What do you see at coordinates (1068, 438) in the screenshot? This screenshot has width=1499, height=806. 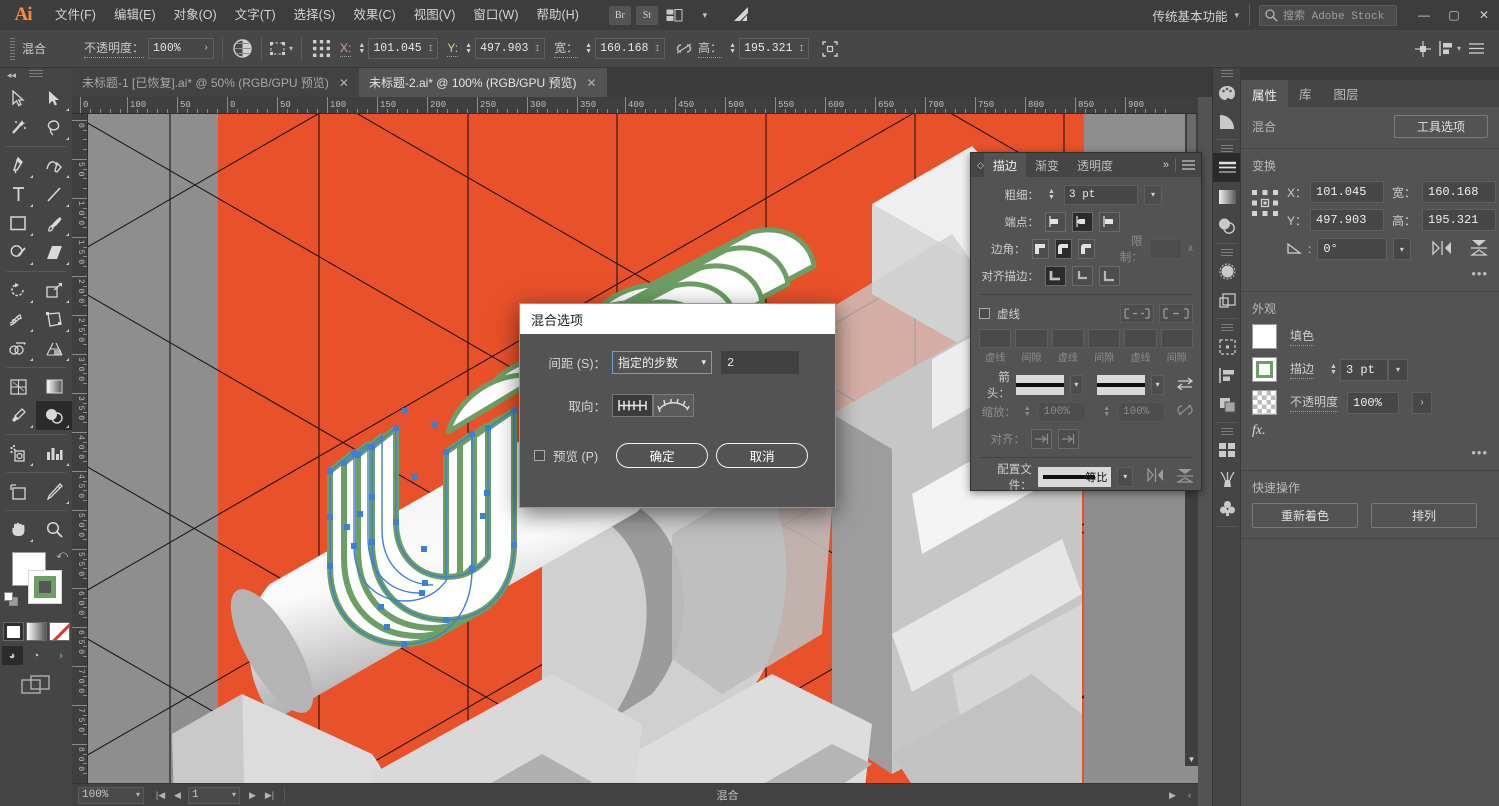 I see `place-arrow-icon` at bounding box center [1068, 438].